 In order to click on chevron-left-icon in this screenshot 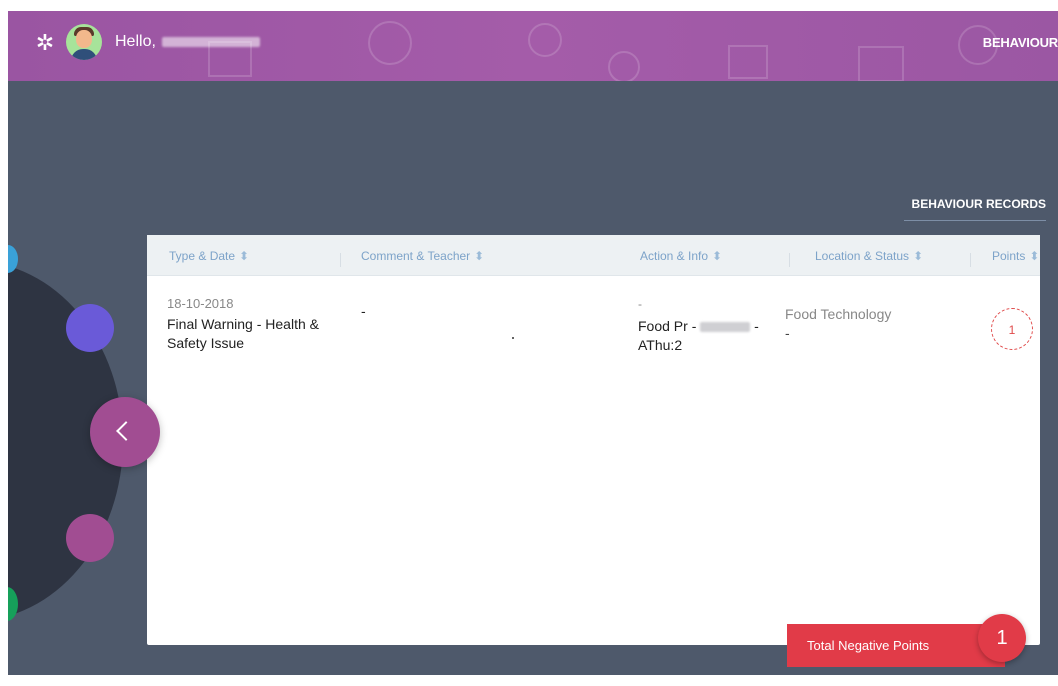, I will do `click(126, 431)`.